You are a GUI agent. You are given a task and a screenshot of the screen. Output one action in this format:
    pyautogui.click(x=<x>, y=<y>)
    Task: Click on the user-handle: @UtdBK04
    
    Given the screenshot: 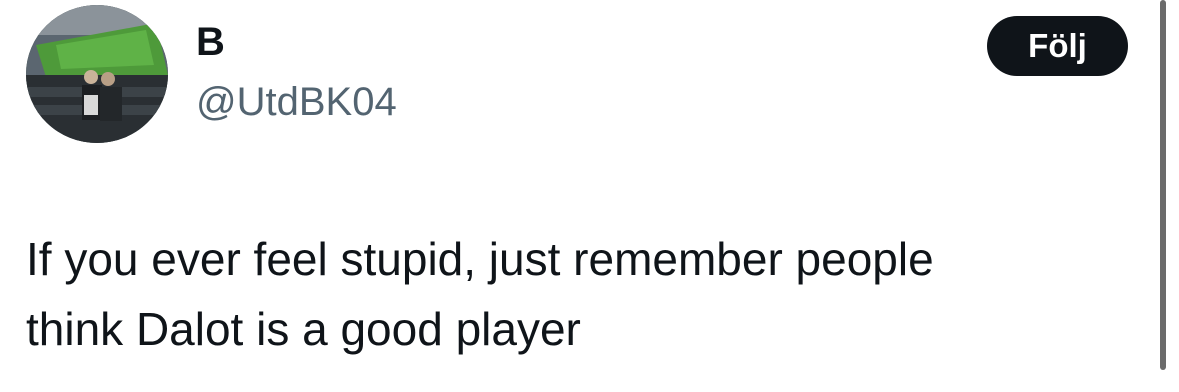 What is the action you would take?
    pyautogui.click(x=296, y=102)
    